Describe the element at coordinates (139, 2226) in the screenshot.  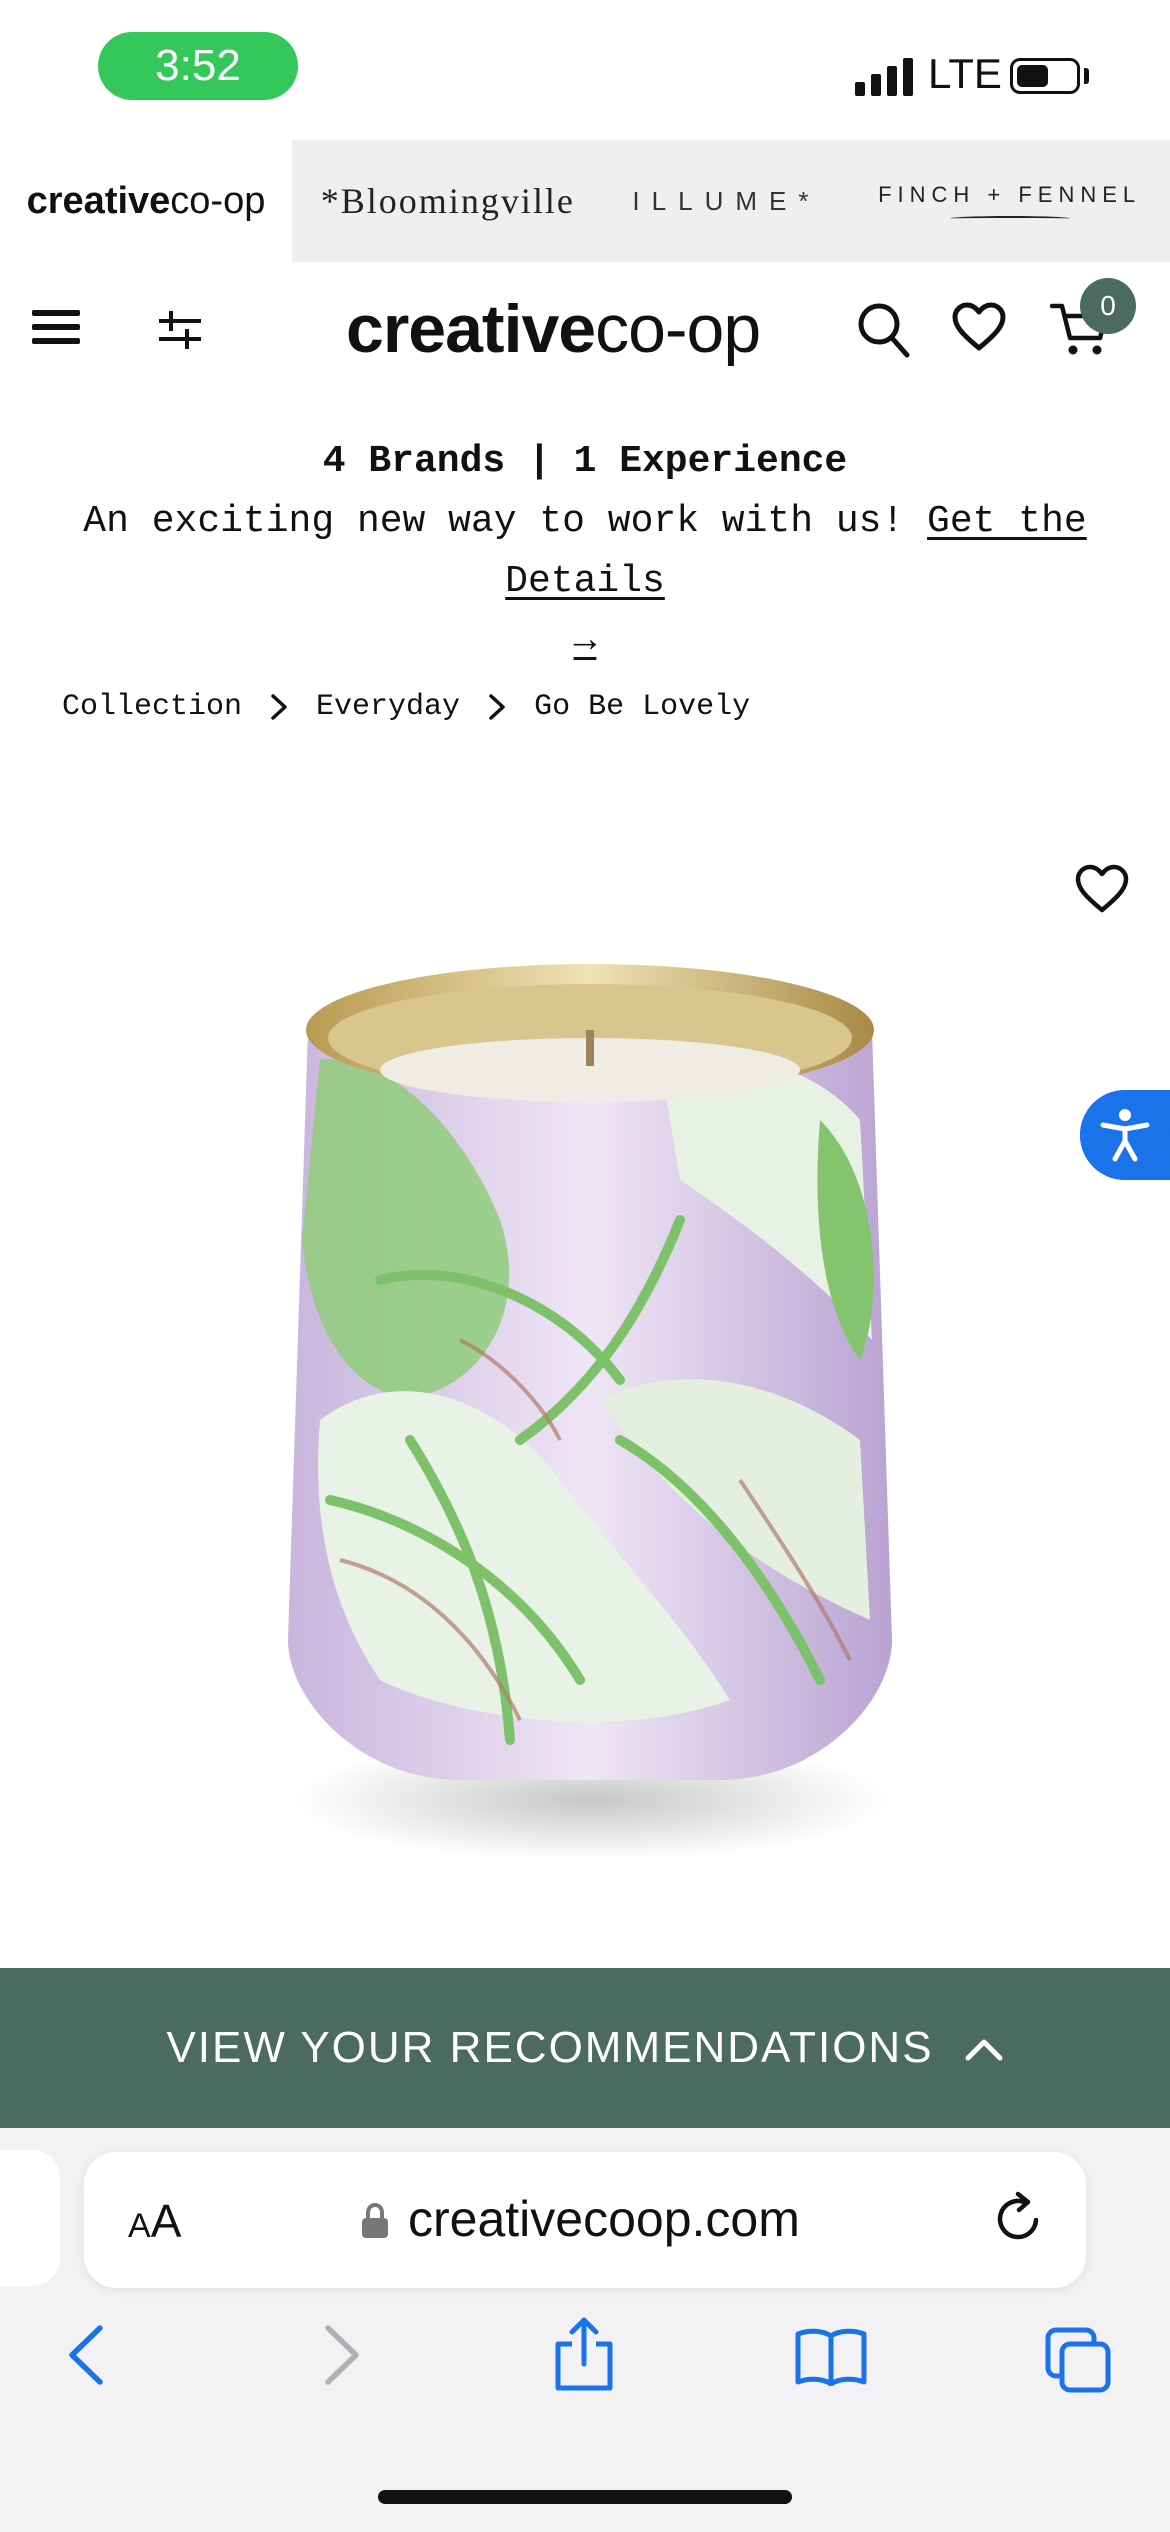
I see `aa-small: A` at that location.